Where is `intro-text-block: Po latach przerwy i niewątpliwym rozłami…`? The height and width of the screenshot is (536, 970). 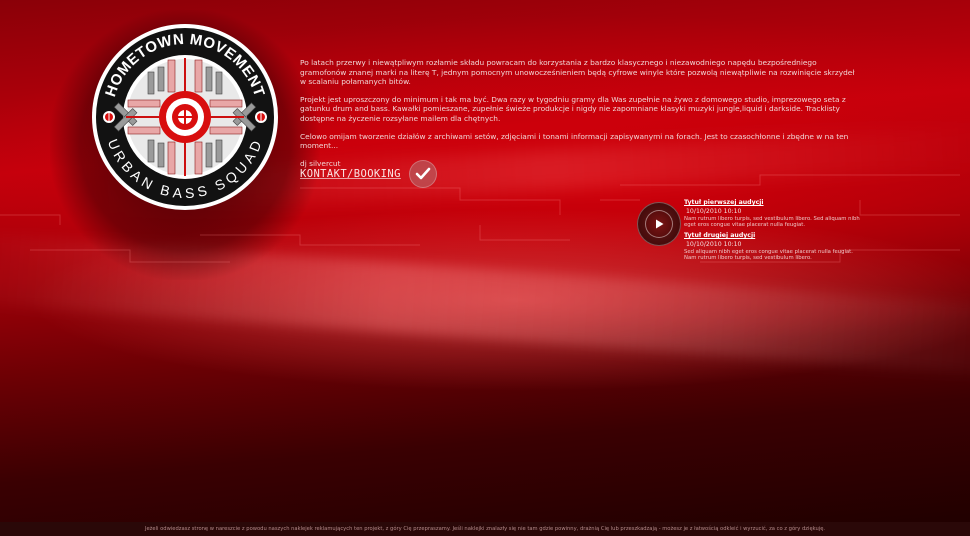
intro-text-block: Po latach przerwy i niewątpliwym rozłami… is located at coordinates (577, 117).